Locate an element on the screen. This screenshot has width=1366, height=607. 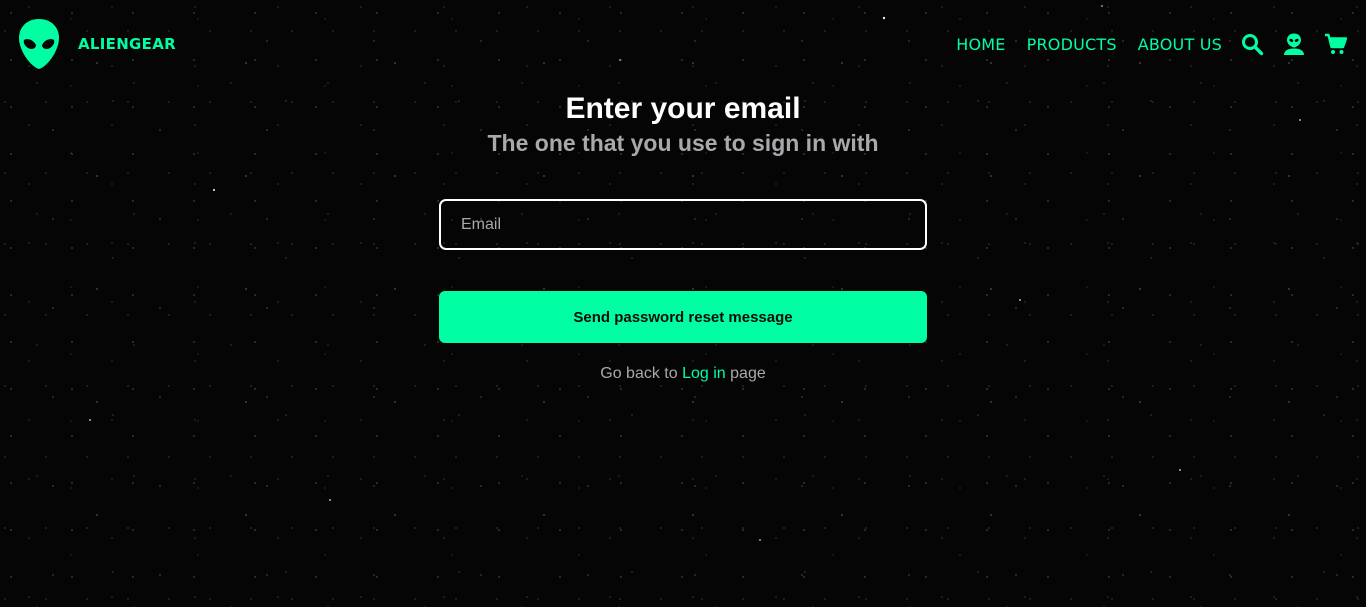
cart-icon is located at coordinates (1336, 44).